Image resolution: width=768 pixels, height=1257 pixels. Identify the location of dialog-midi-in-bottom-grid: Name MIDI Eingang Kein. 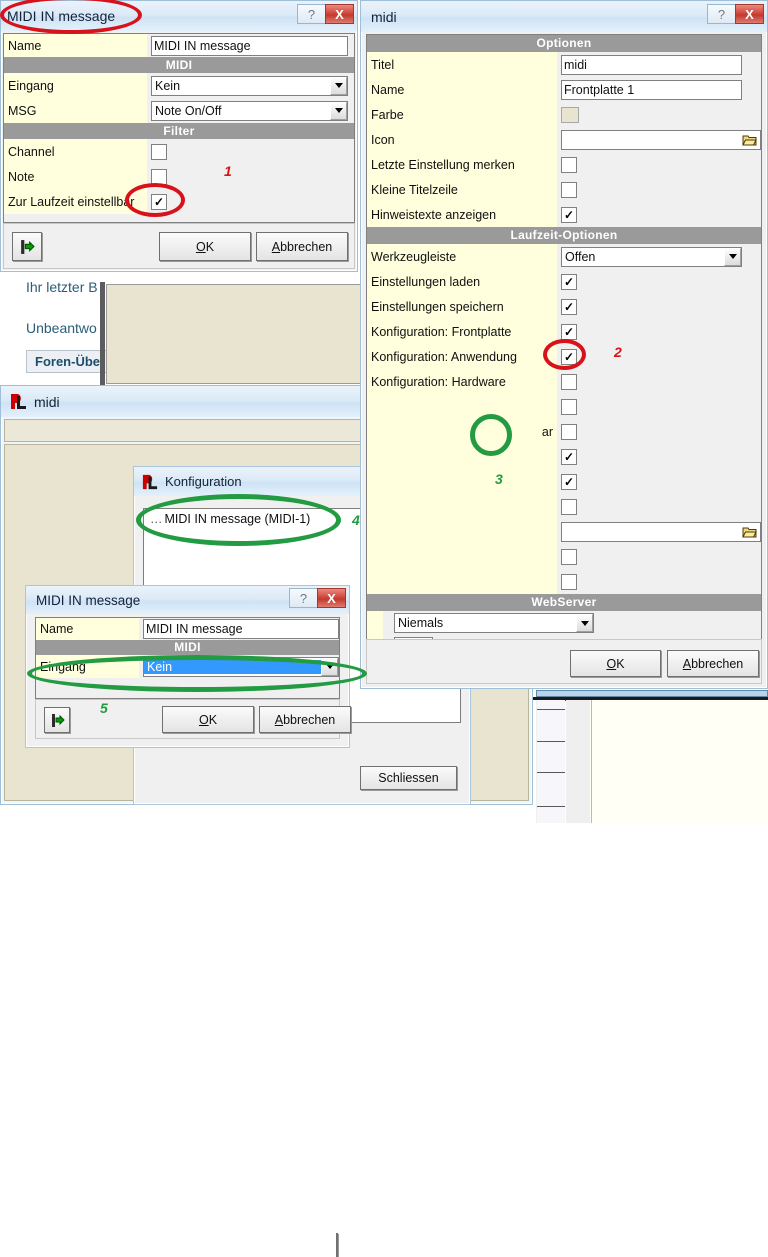
(187, 658).